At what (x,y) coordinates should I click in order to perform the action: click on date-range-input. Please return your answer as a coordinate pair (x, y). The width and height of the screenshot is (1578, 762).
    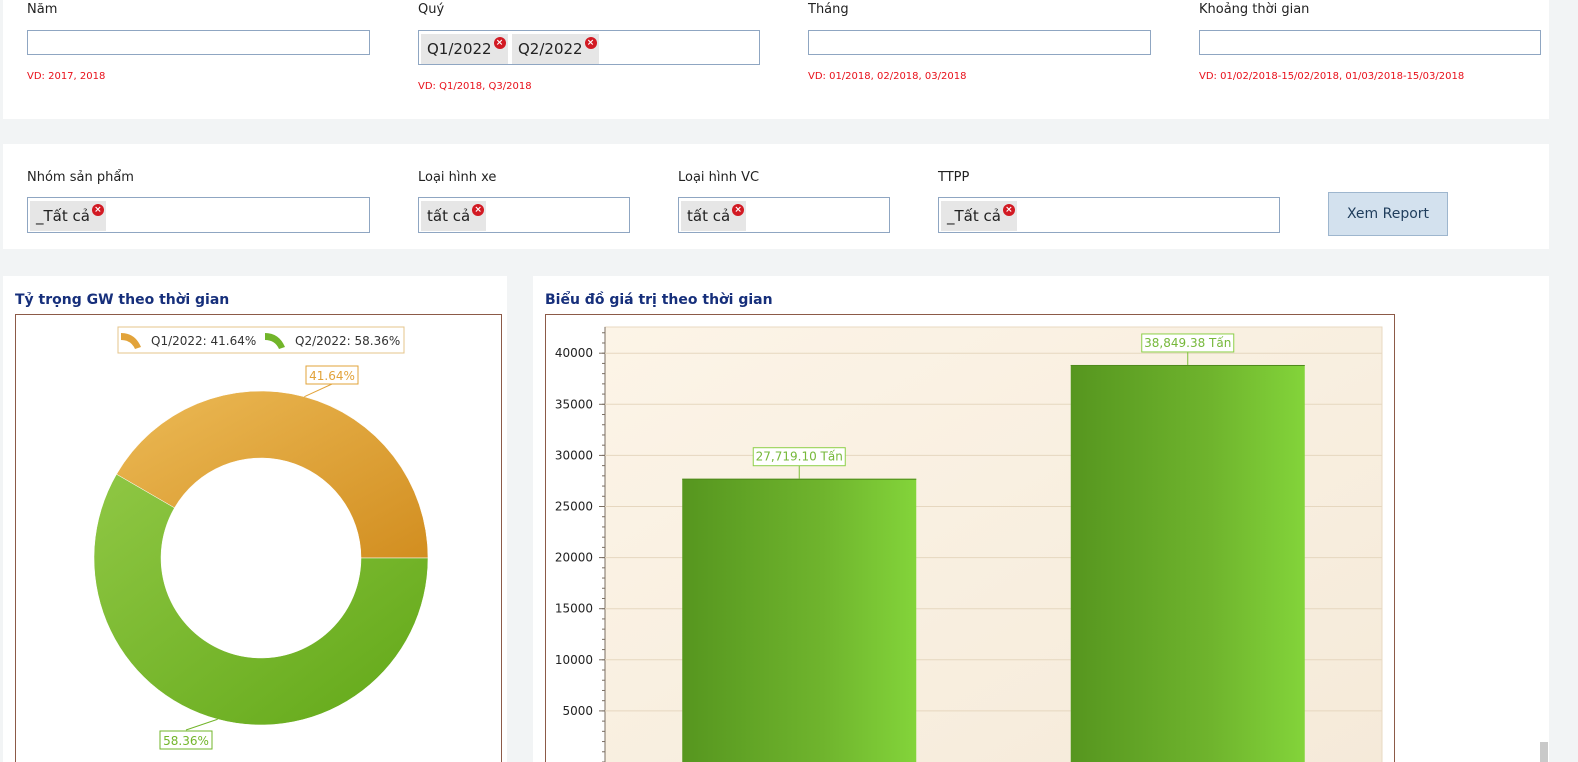
    Looking at the image, I should click on (1370, 42).